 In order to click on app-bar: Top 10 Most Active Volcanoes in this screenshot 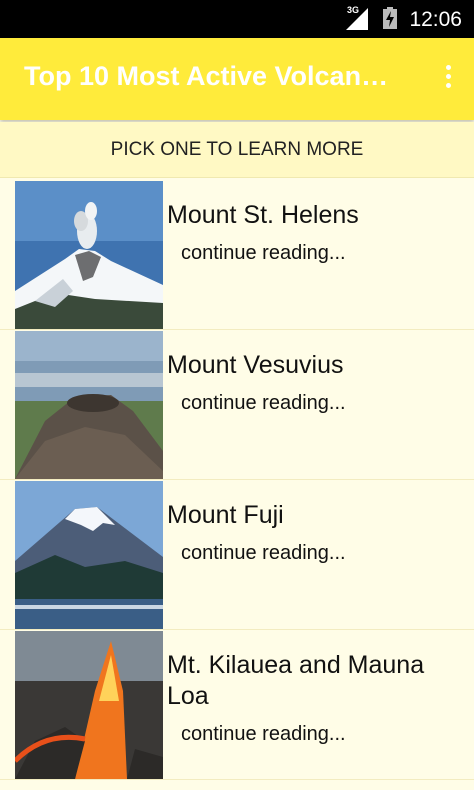, I will do `click(237, 79)`.